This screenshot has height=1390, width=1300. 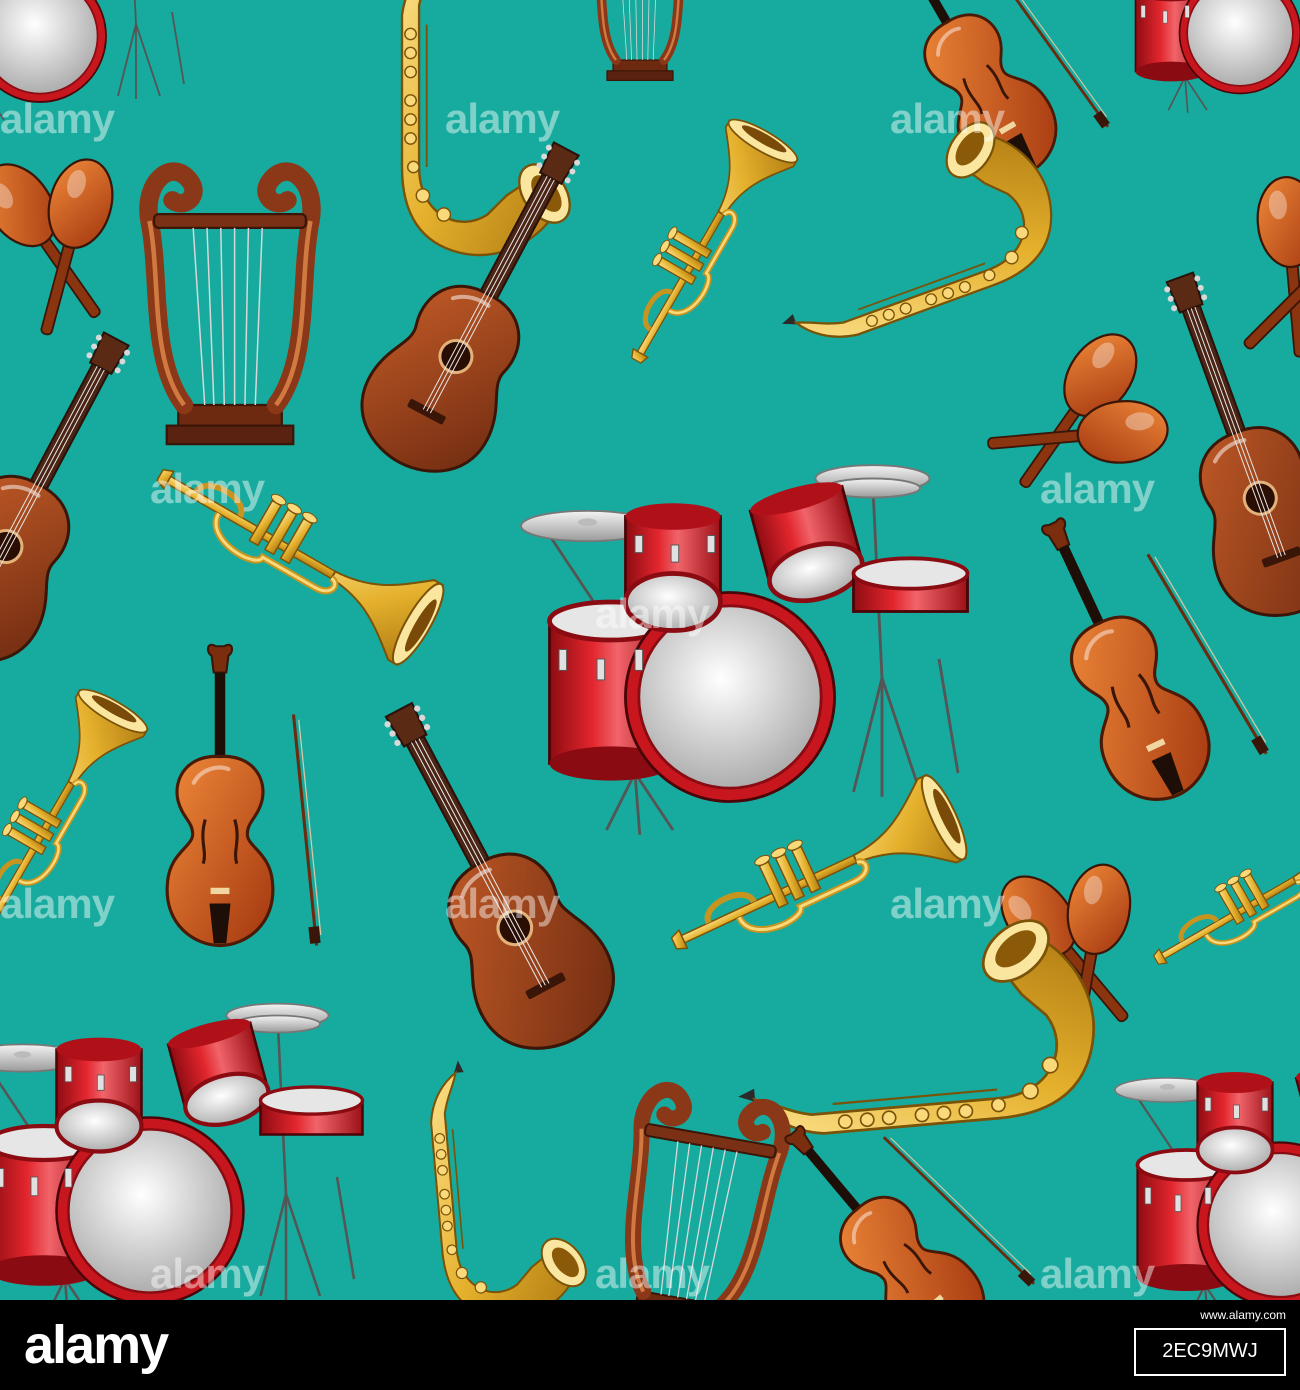 I want to click on image-id: 2EC9MWJ, so click(x=1210, y=1351).